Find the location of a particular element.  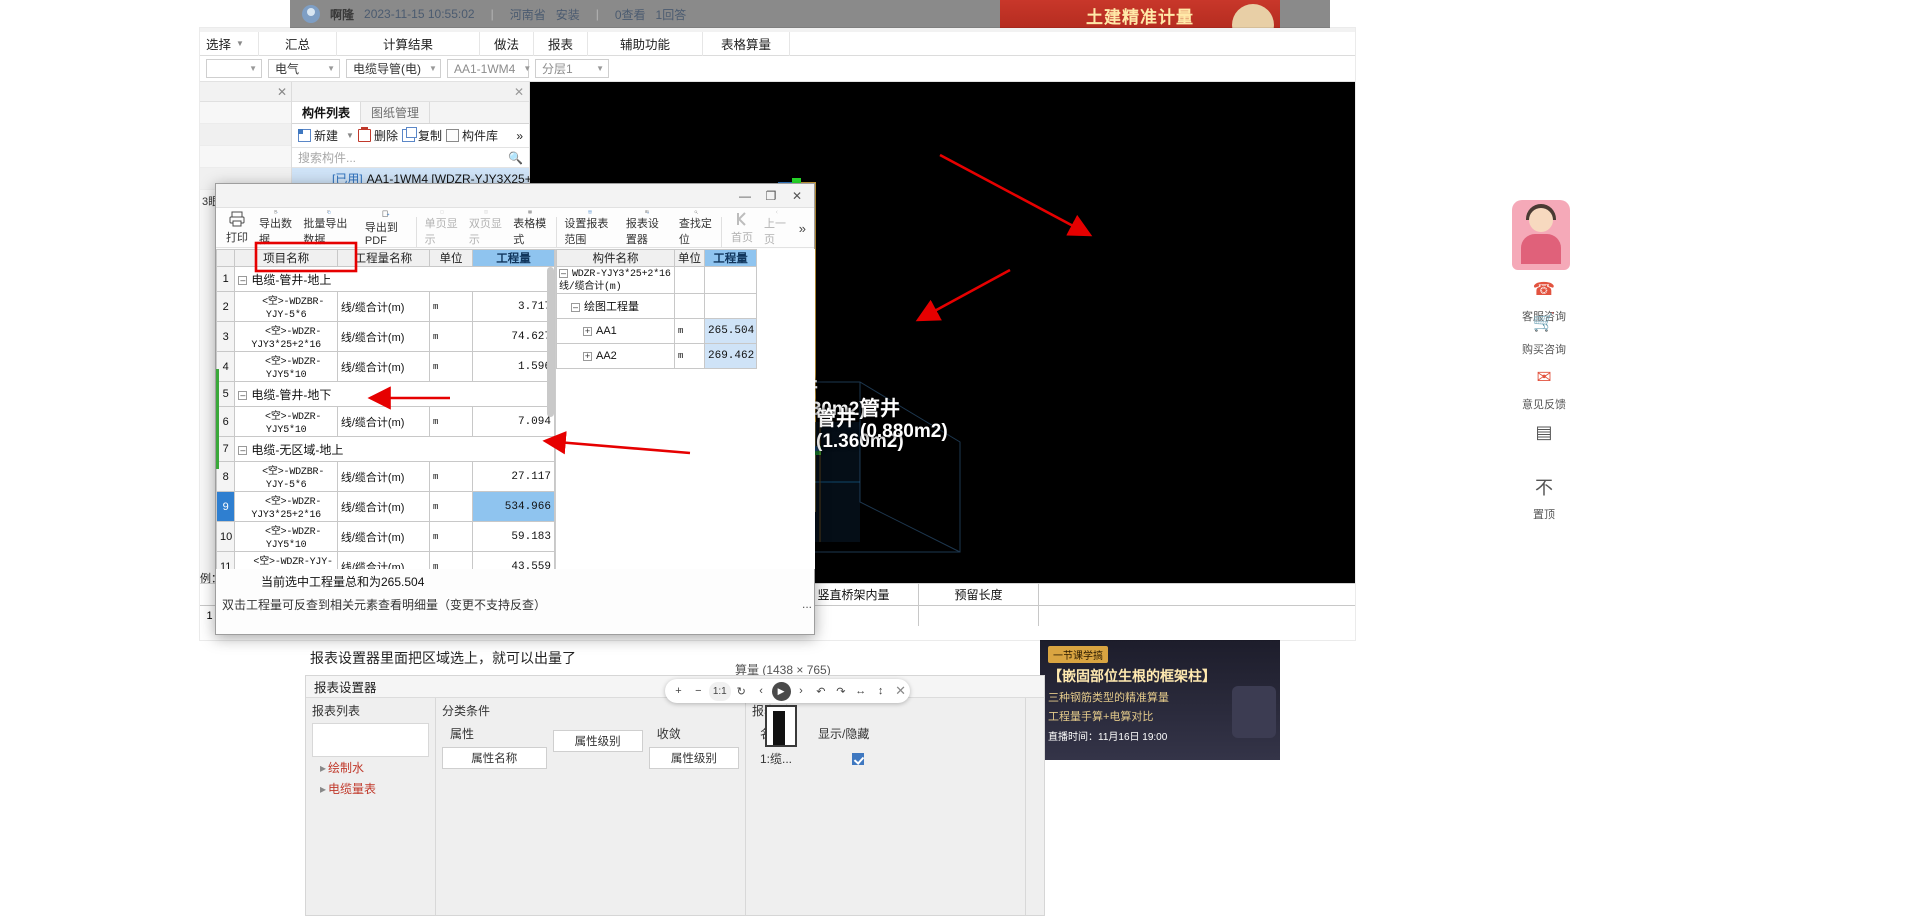

table-row: 7– 电缆-无区域-地上 is located at coordinates (385, 449).